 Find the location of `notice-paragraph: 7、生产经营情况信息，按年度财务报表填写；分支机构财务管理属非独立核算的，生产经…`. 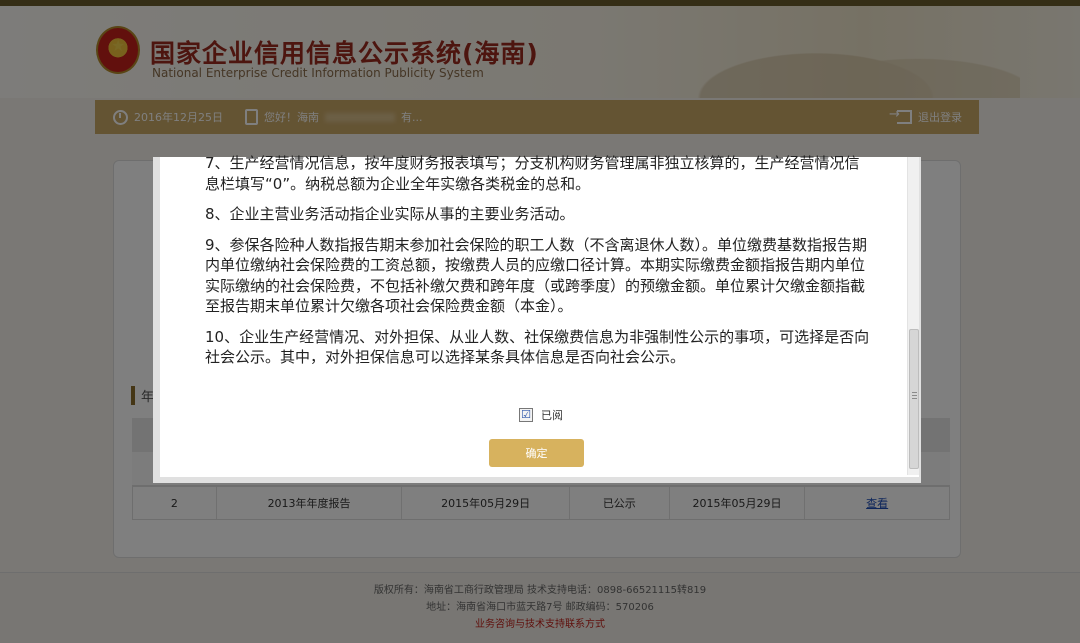

notice-paragraph: 7、生产经营情况信息，按年度财务报表填写；分支机构财务管理属非独立核算的，生产经… is located at coordinates (532, 173).